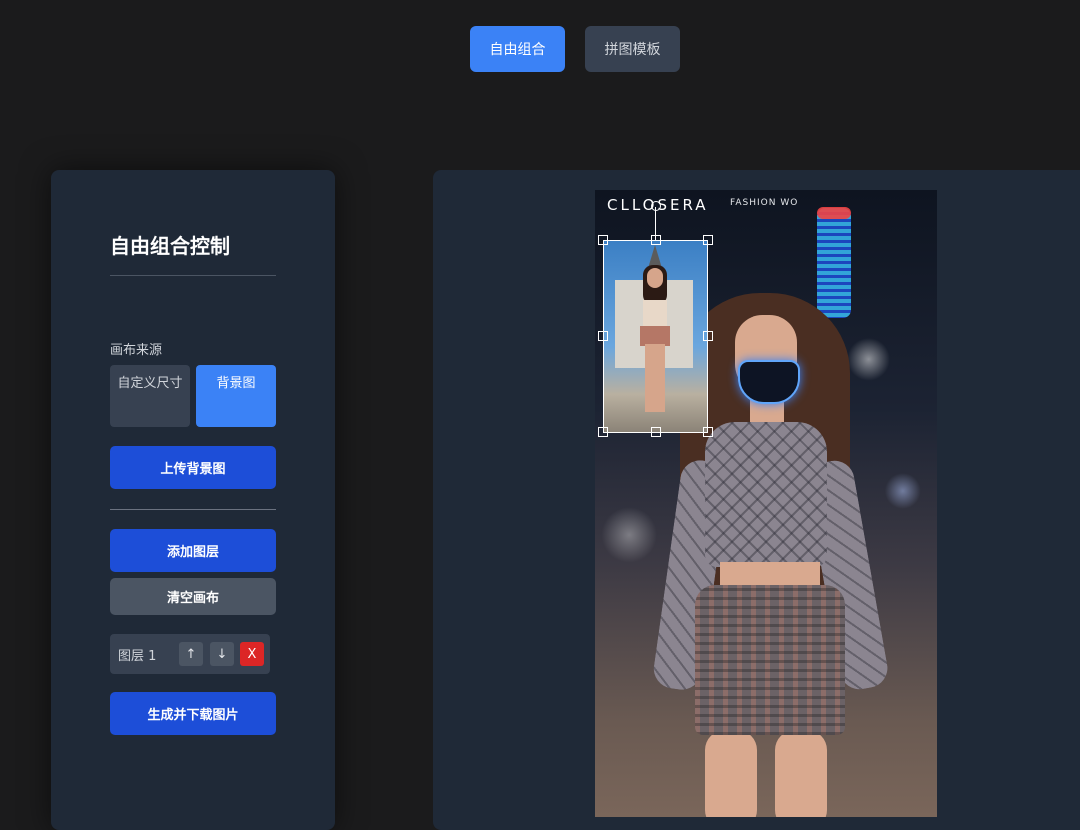  Describe the element at coordinates (708, 432) in the screenshot. I see `resize-handle-bottom-right` at that location.